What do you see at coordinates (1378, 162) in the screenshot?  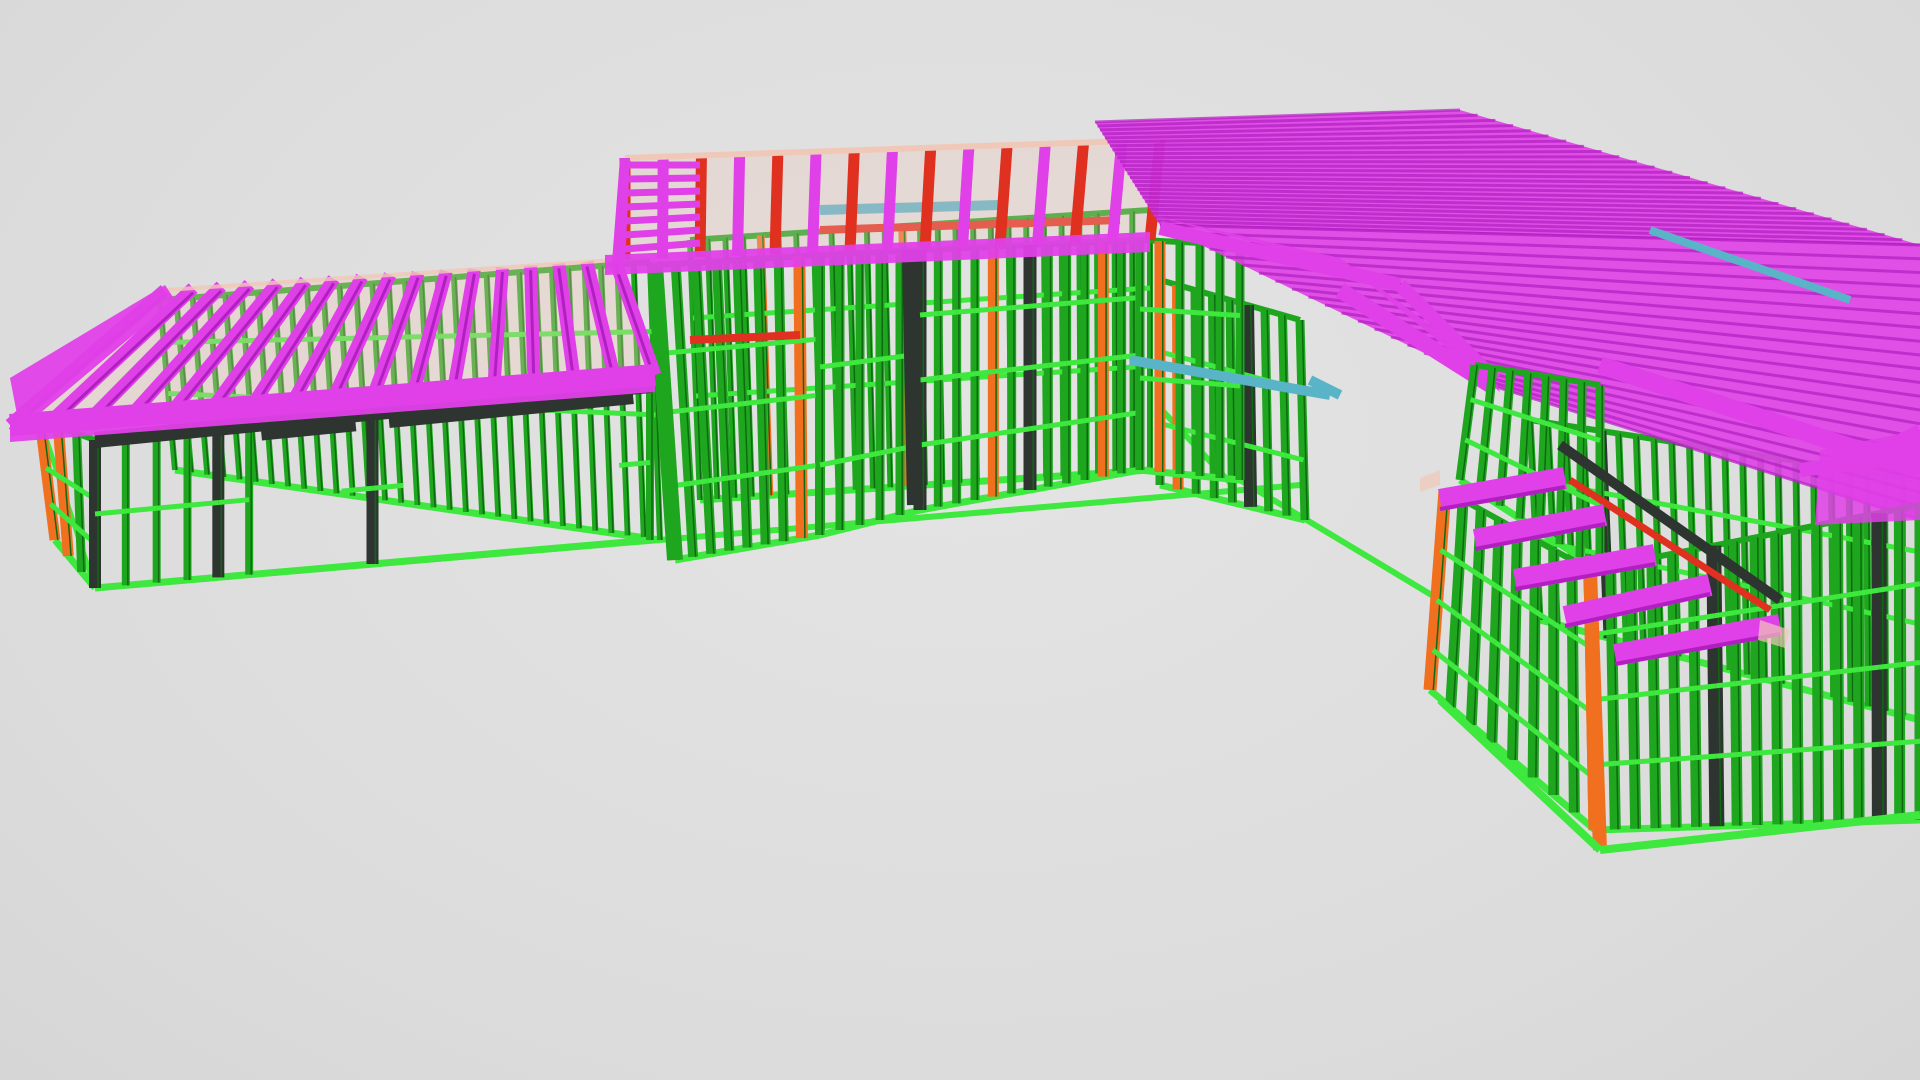 I see `slab-rib` at bounding box center [1378, 162].